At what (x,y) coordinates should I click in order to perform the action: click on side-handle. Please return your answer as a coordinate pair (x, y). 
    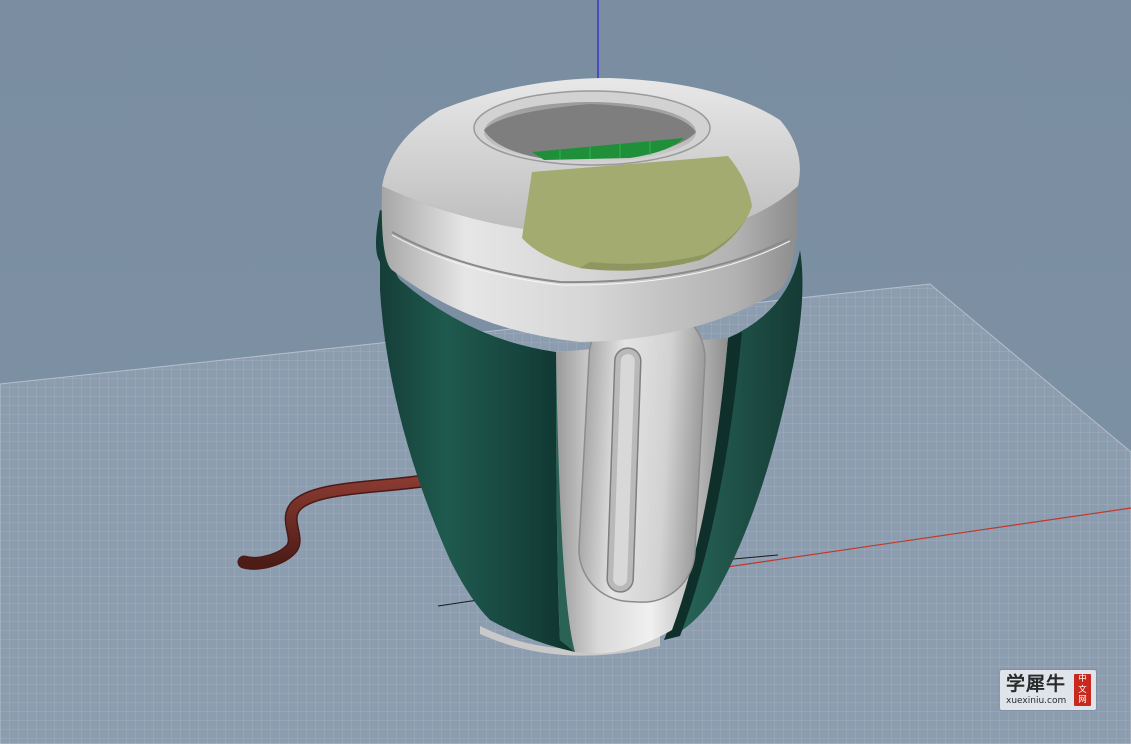
    Looking at the image, I should click on (641, 454).